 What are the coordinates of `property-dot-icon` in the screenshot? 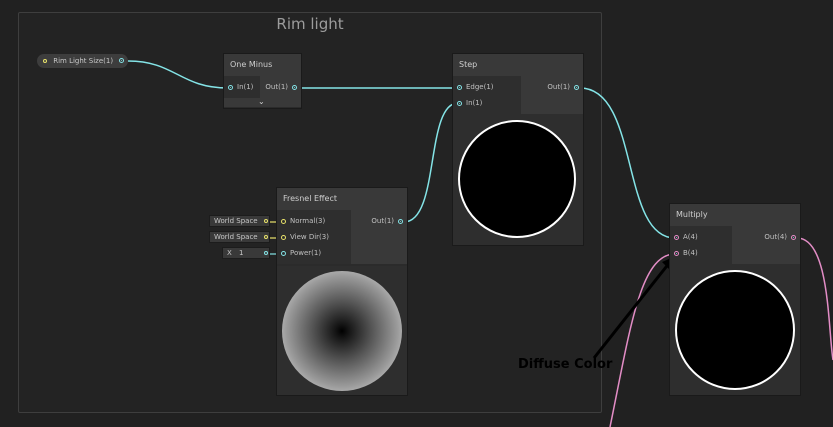 It's located at (45, 61).